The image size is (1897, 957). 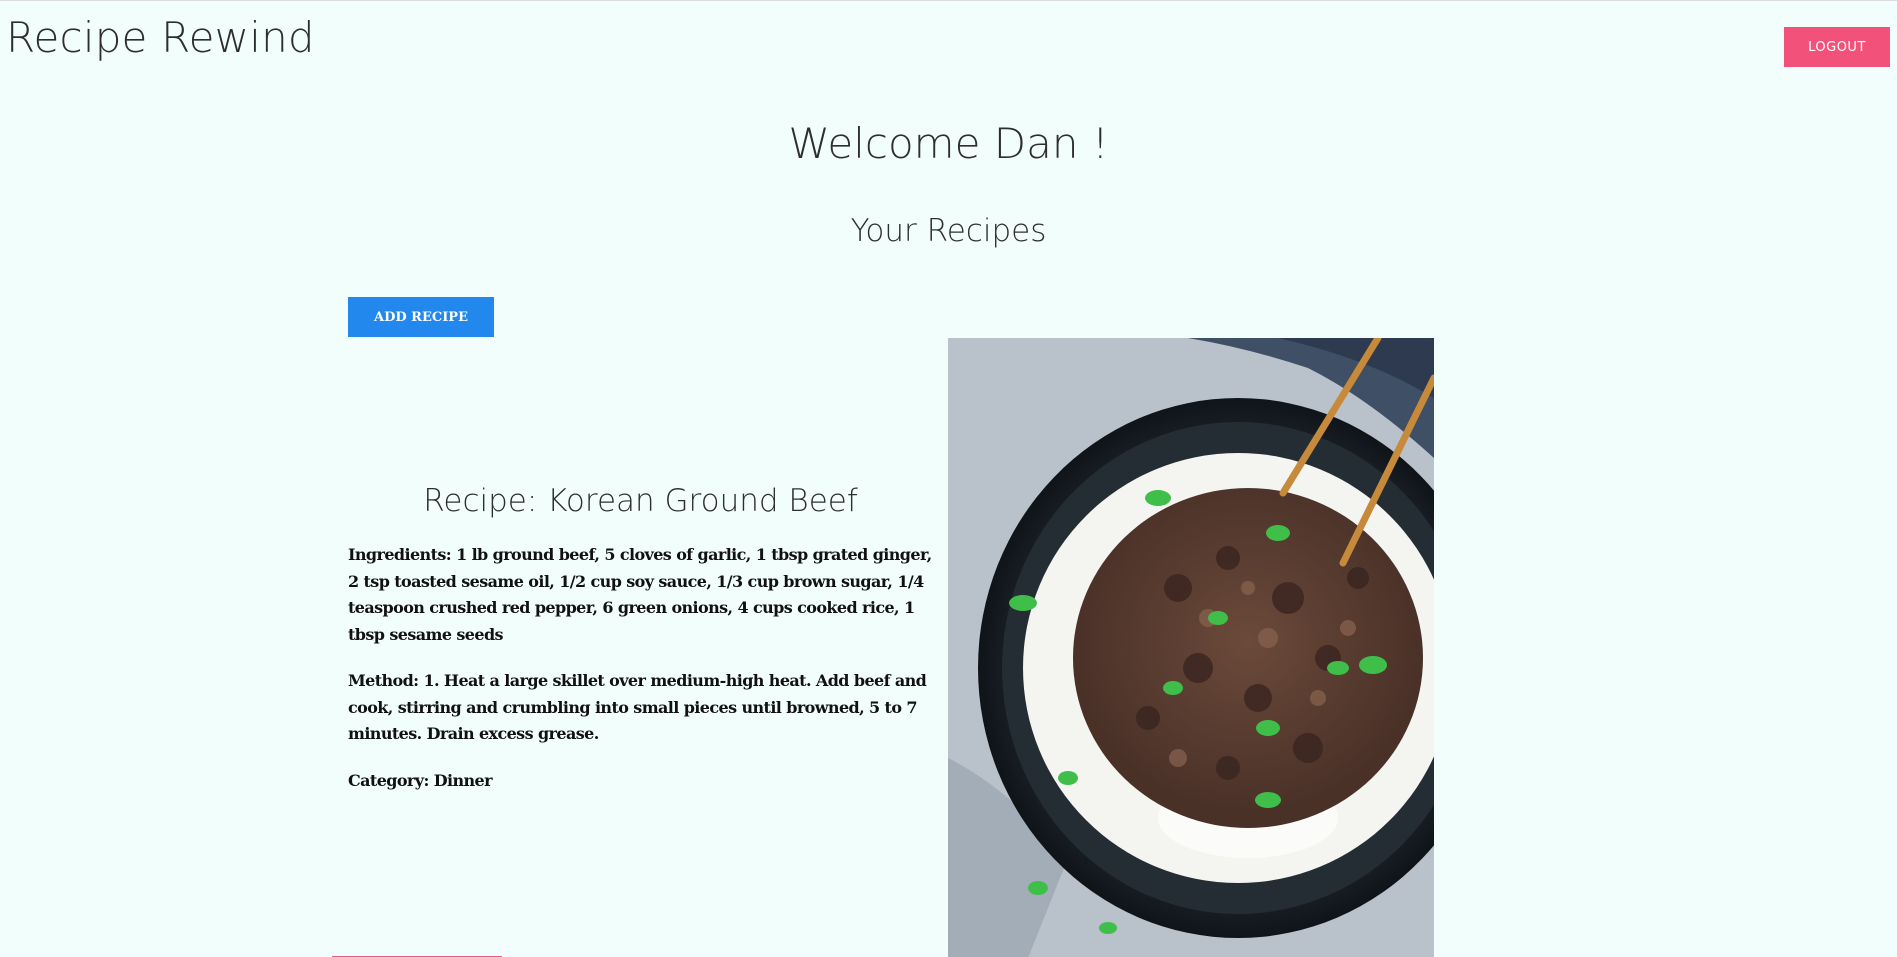 What do you see at coordinates (948, 143) in the screenshot?
I see `welcome-heading: Welcome Dan !` at bounding box center [948, 143].